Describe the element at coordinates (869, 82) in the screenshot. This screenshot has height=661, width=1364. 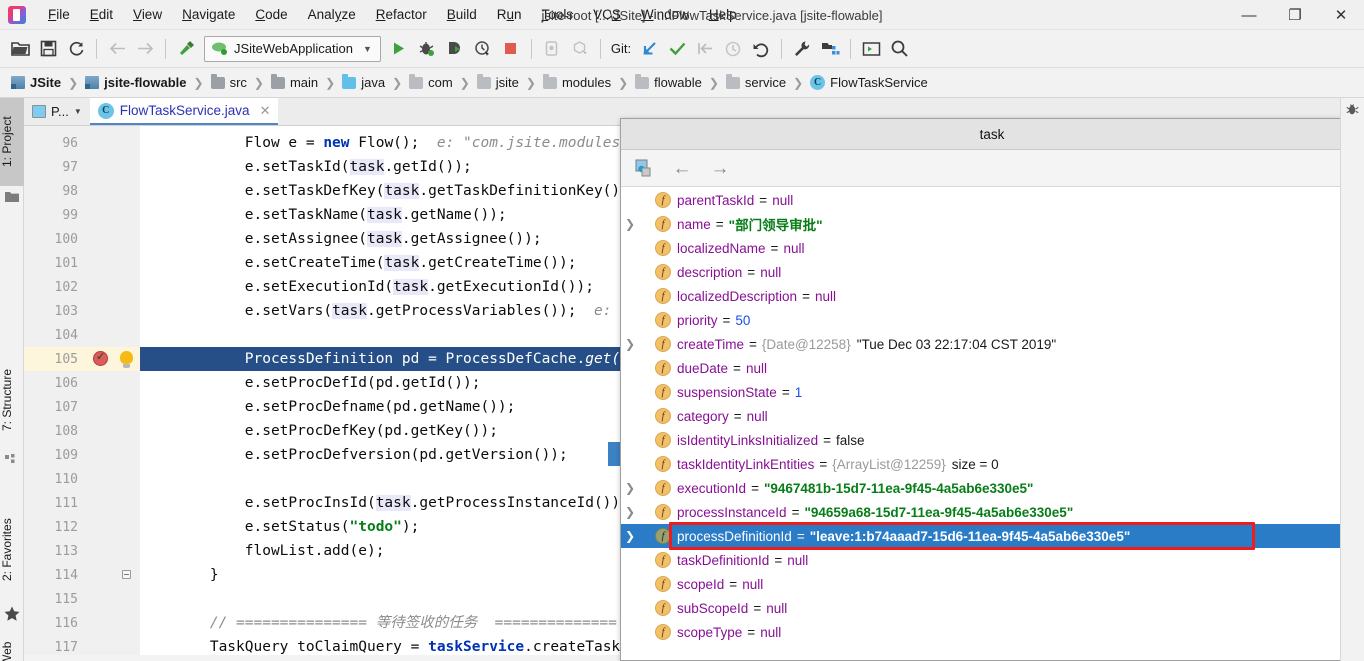
I see `breadcrumb-item-flowtaskservice: C FlowTaskService` at that location.